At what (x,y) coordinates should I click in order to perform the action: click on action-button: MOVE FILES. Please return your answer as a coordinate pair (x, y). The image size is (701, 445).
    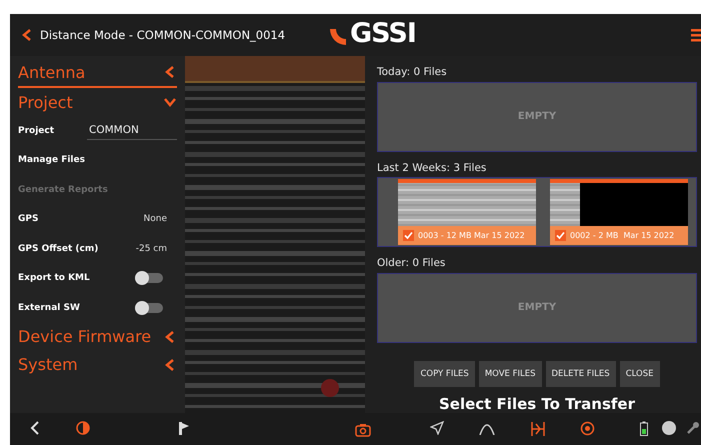
    Looking at the image, I should click on (510, 373).